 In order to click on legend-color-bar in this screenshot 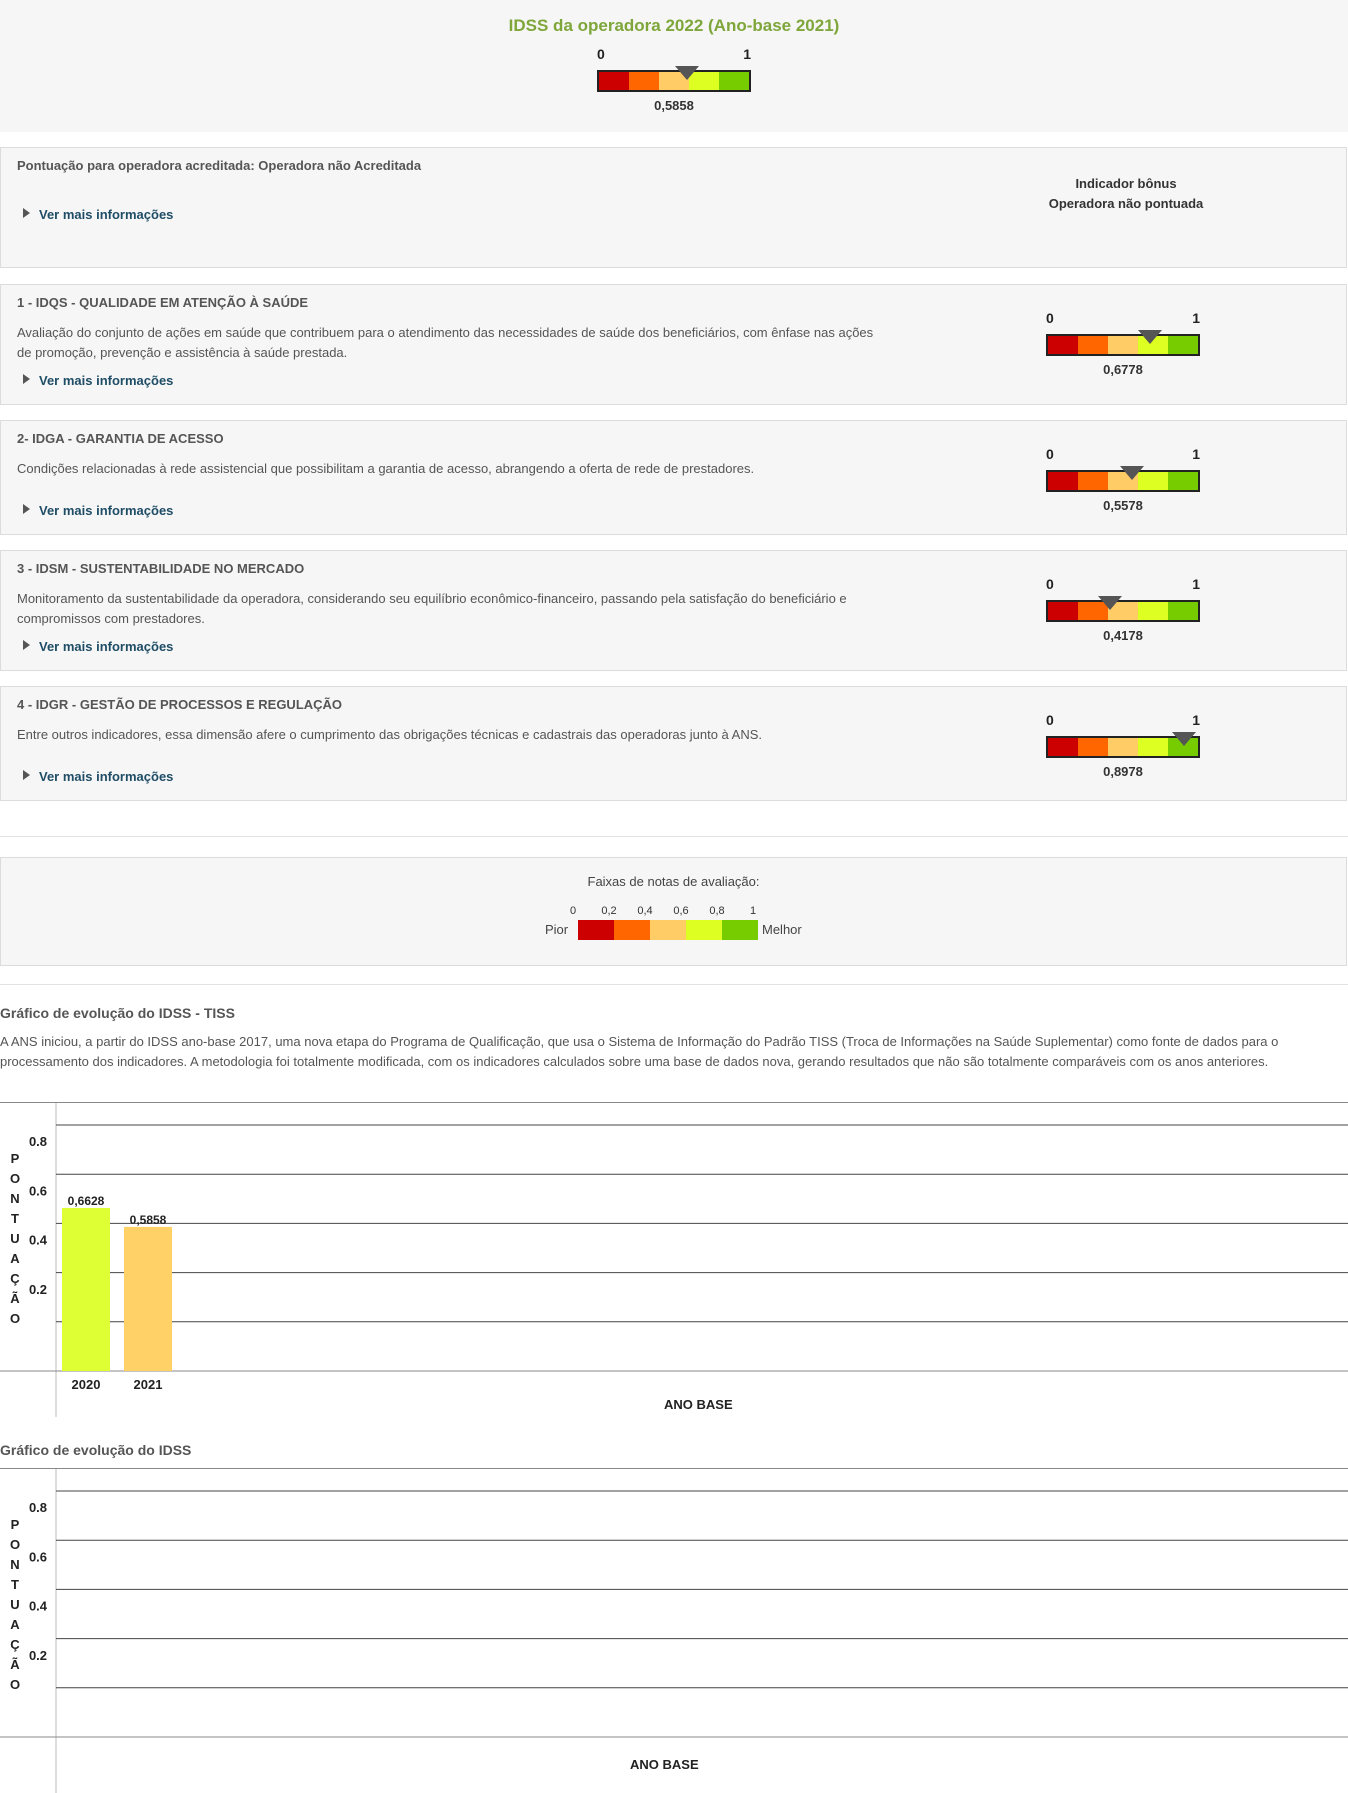, I will do `click(668, 930)`.